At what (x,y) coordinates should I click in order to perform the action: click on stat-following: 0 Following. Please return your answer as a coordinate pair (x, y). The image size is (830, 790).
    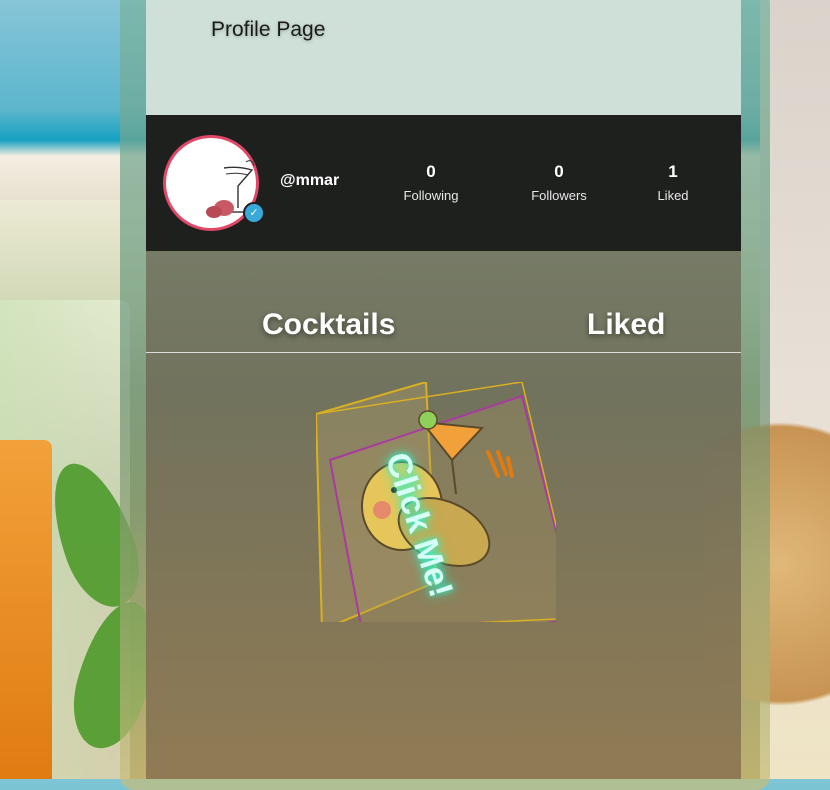
    Looking at the image, I should click on (431, 182).